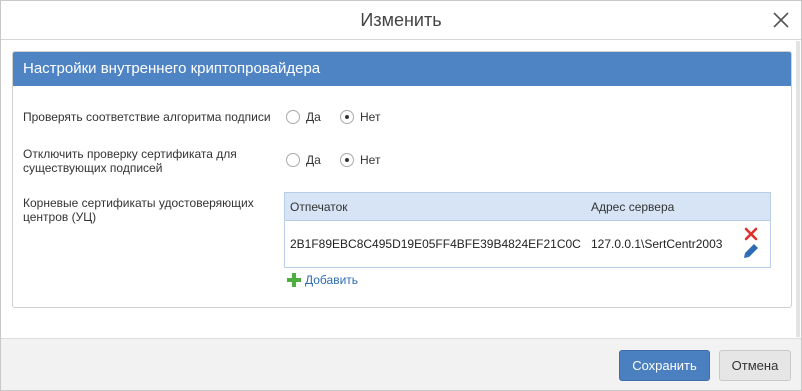  What do you see at coordinates (751, 234) in the screenshot?
I see `delete-icon` at bounding box center [751, 234].